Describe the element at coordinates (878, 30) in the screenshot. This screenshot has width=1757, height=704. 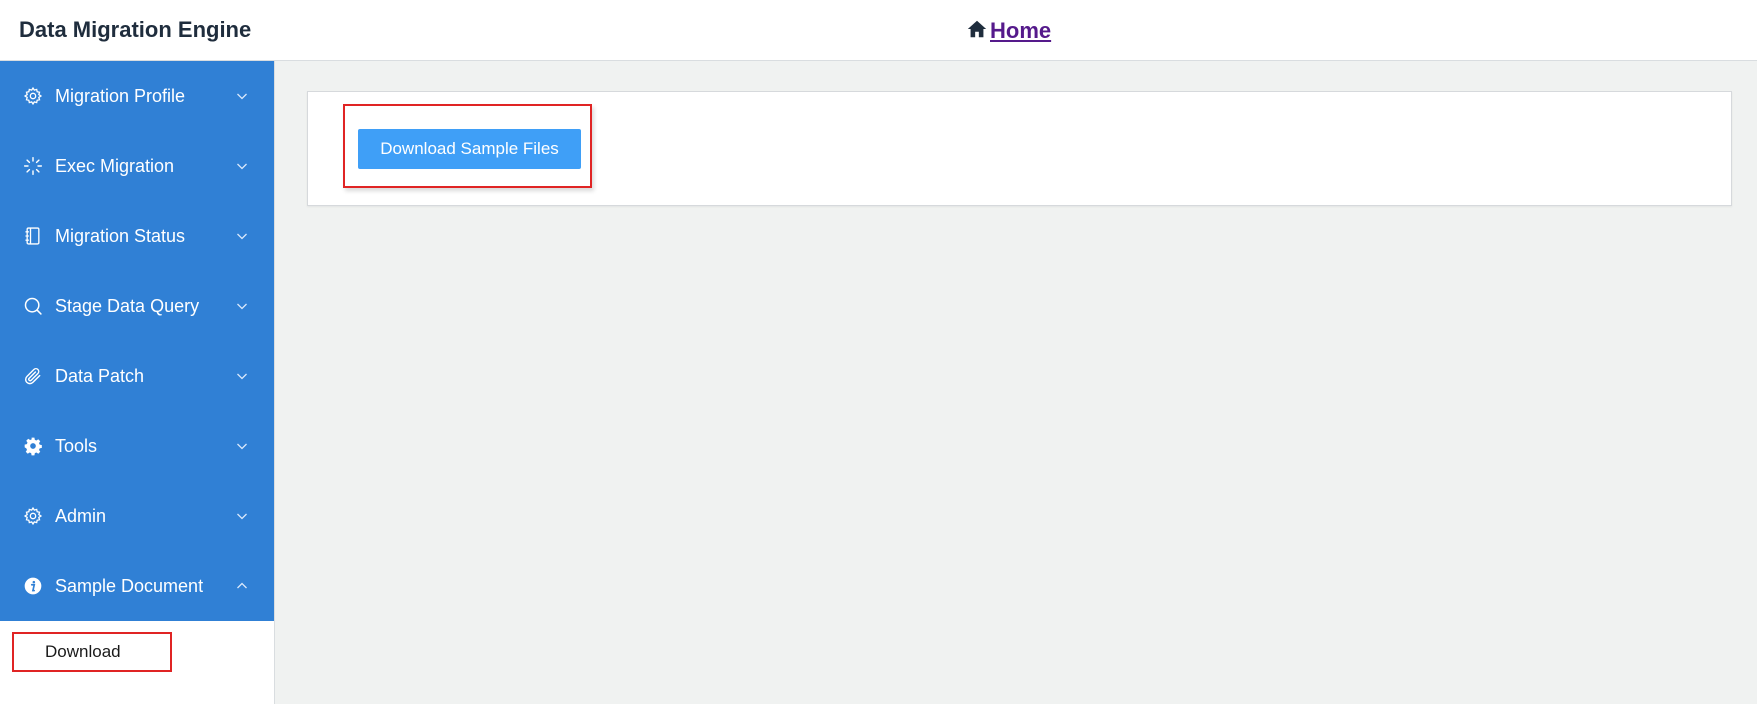
I see `app-header: Data Migration Engine Home` at that location.